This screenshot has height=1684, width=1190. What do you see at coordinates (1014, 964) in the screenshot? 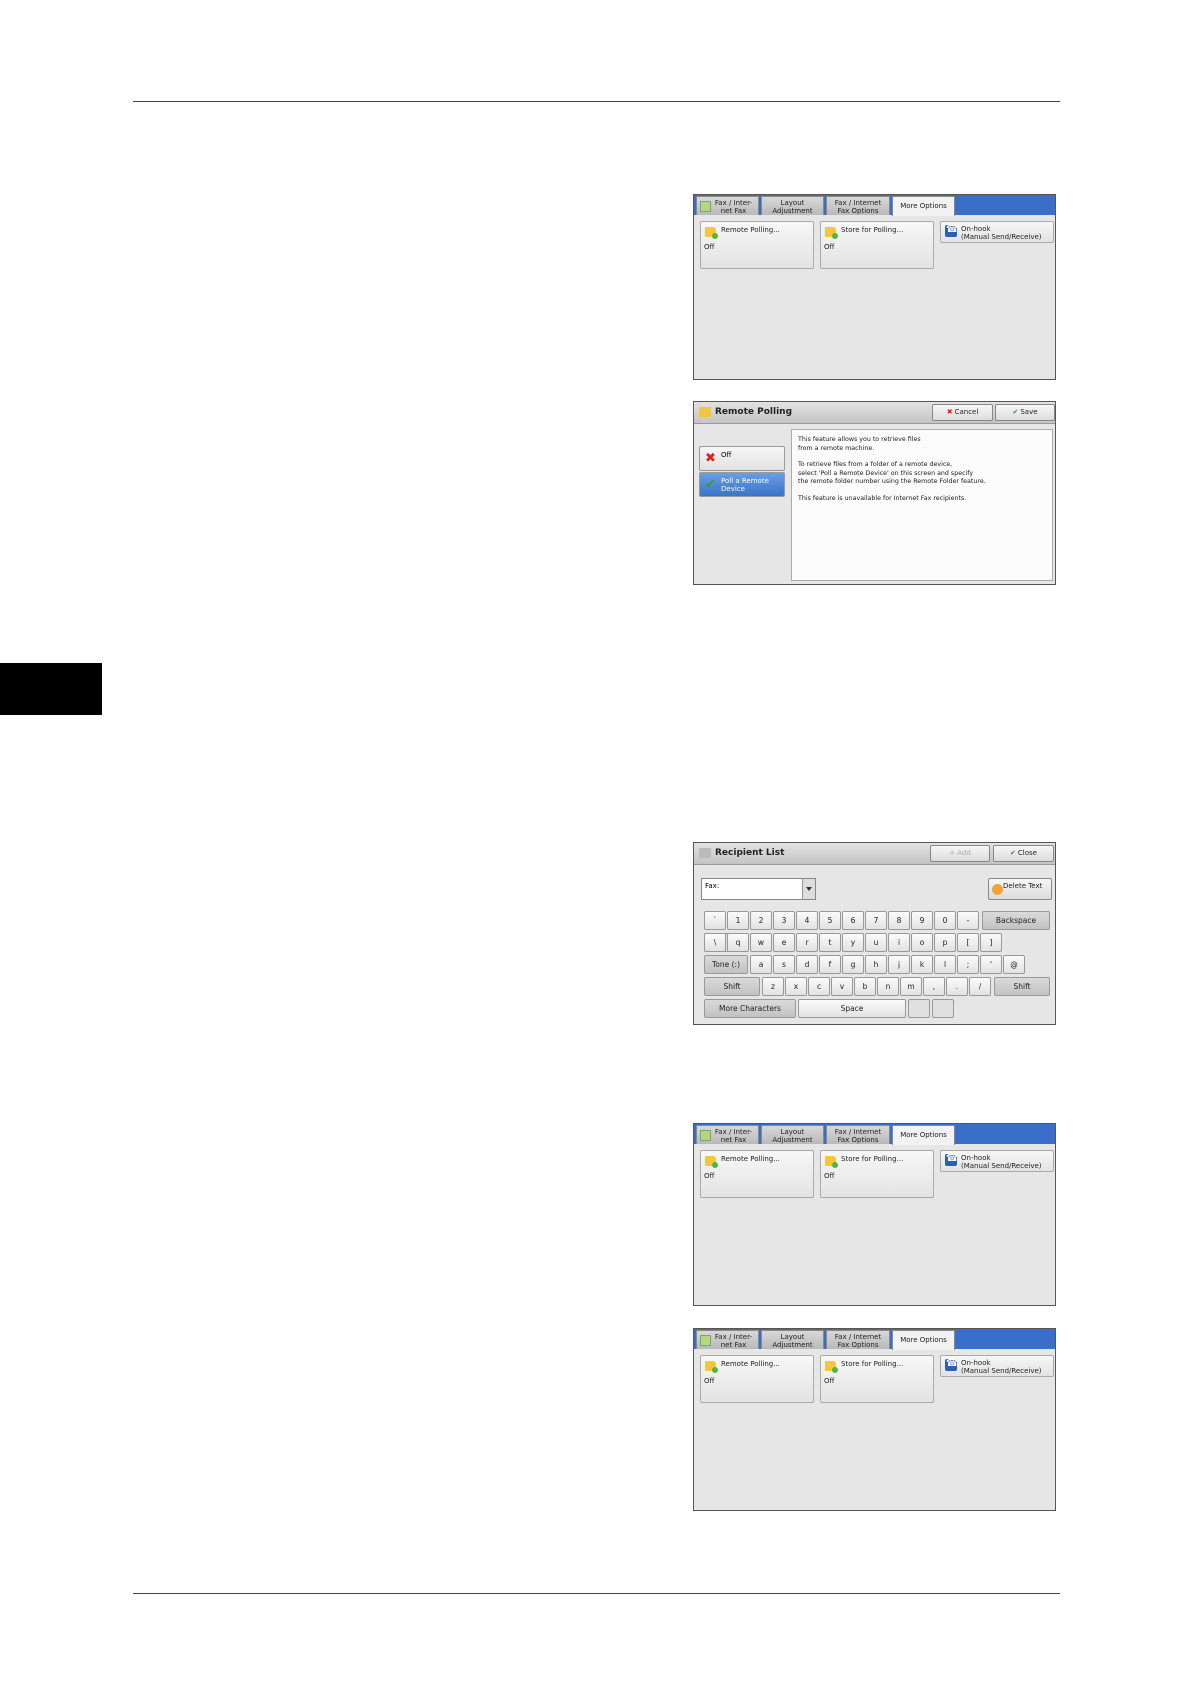
I see `key: @` at bounding box center [1014, 964].